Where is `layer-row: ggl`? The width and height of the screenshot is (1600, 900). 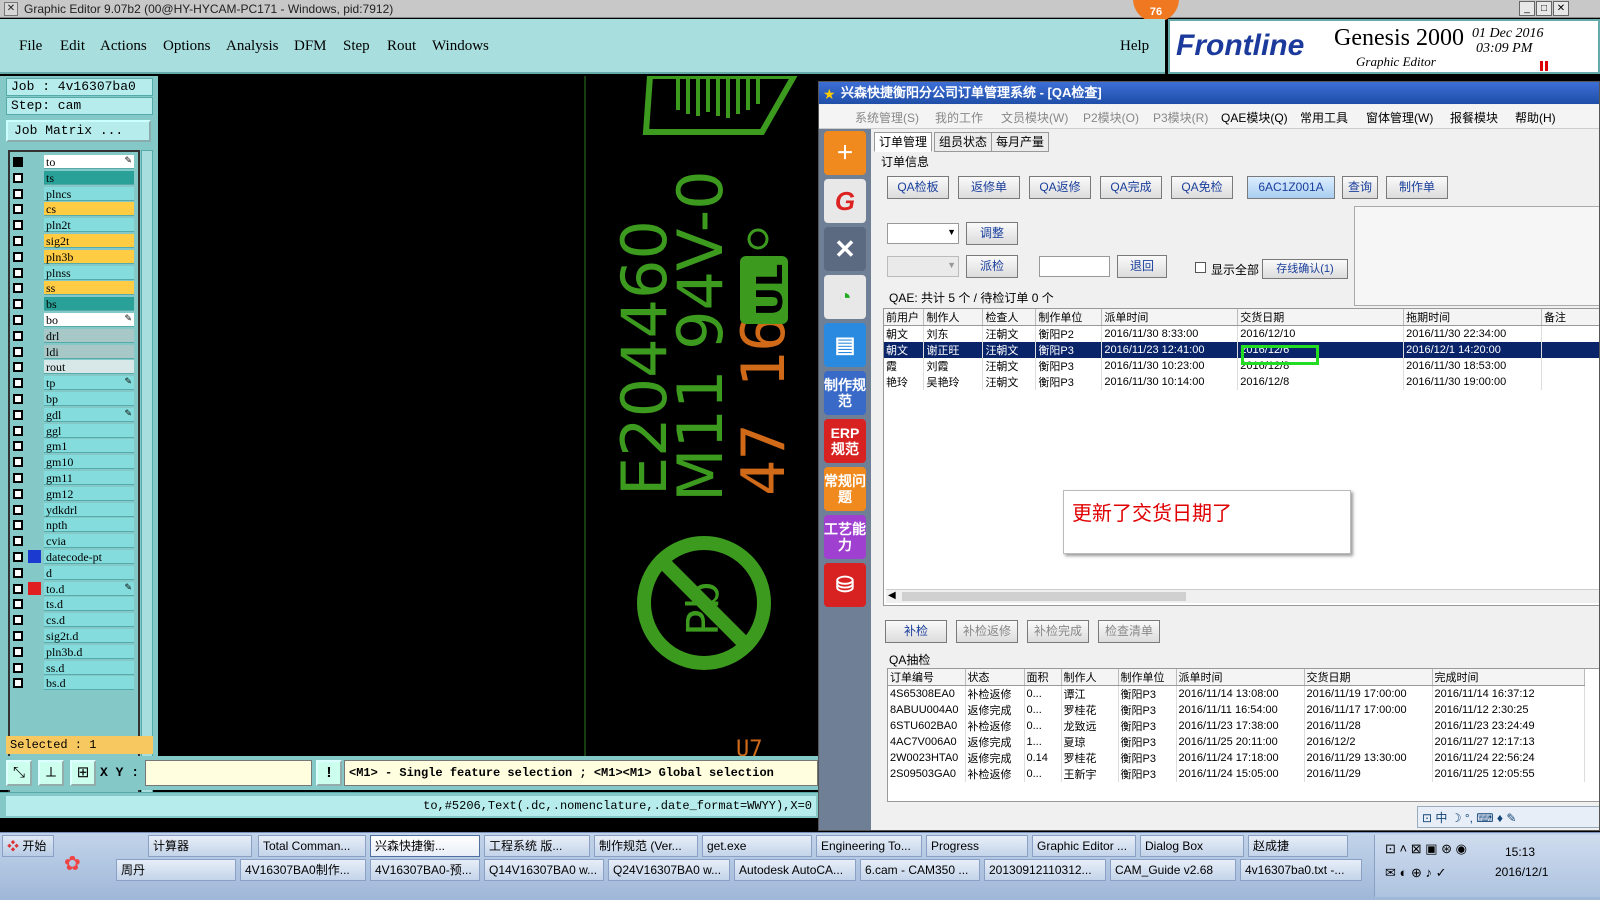 layer-row: ggl is located at coordinates (74, 430).